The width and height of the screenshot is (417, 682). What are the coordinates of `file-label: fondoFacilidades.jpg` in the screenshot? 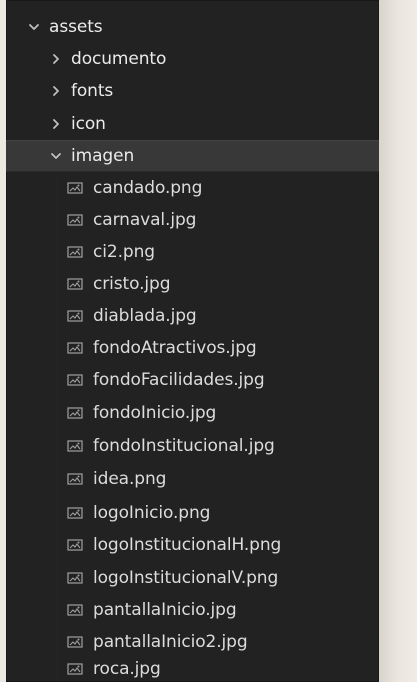 It's located at (179, 380).